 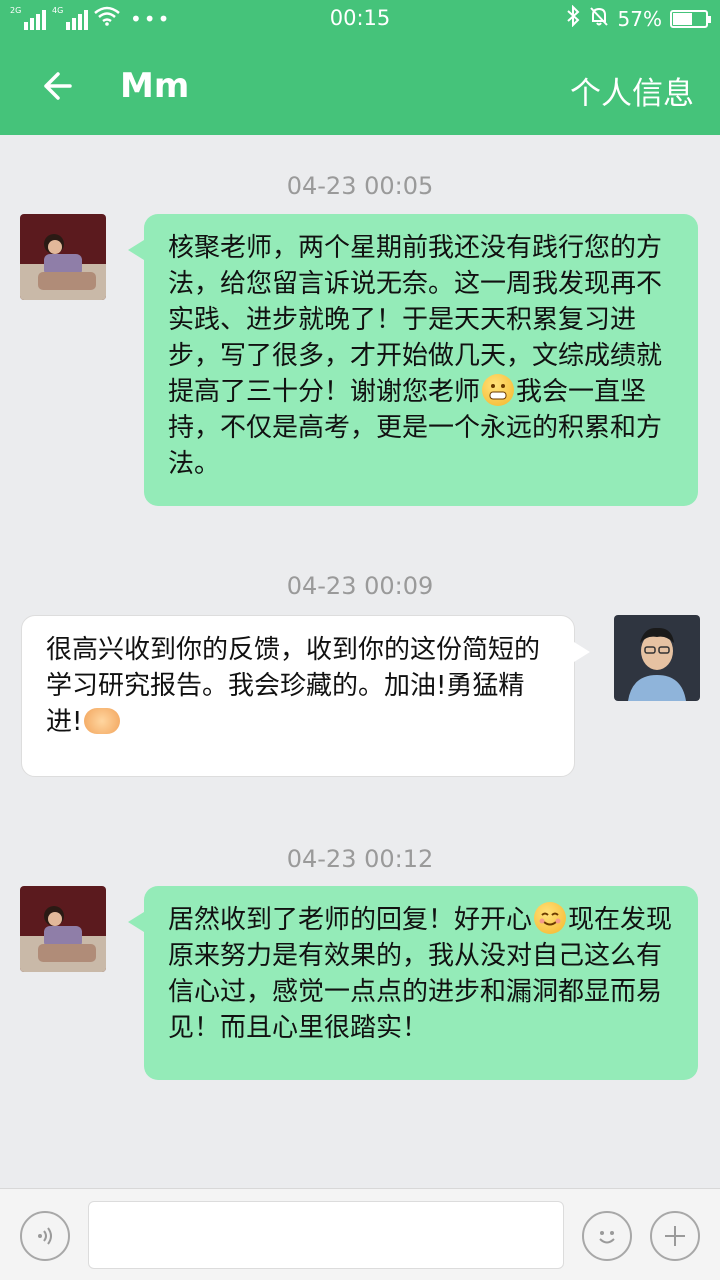 I want to click on plus-icon, so click(x=675, y=1236).